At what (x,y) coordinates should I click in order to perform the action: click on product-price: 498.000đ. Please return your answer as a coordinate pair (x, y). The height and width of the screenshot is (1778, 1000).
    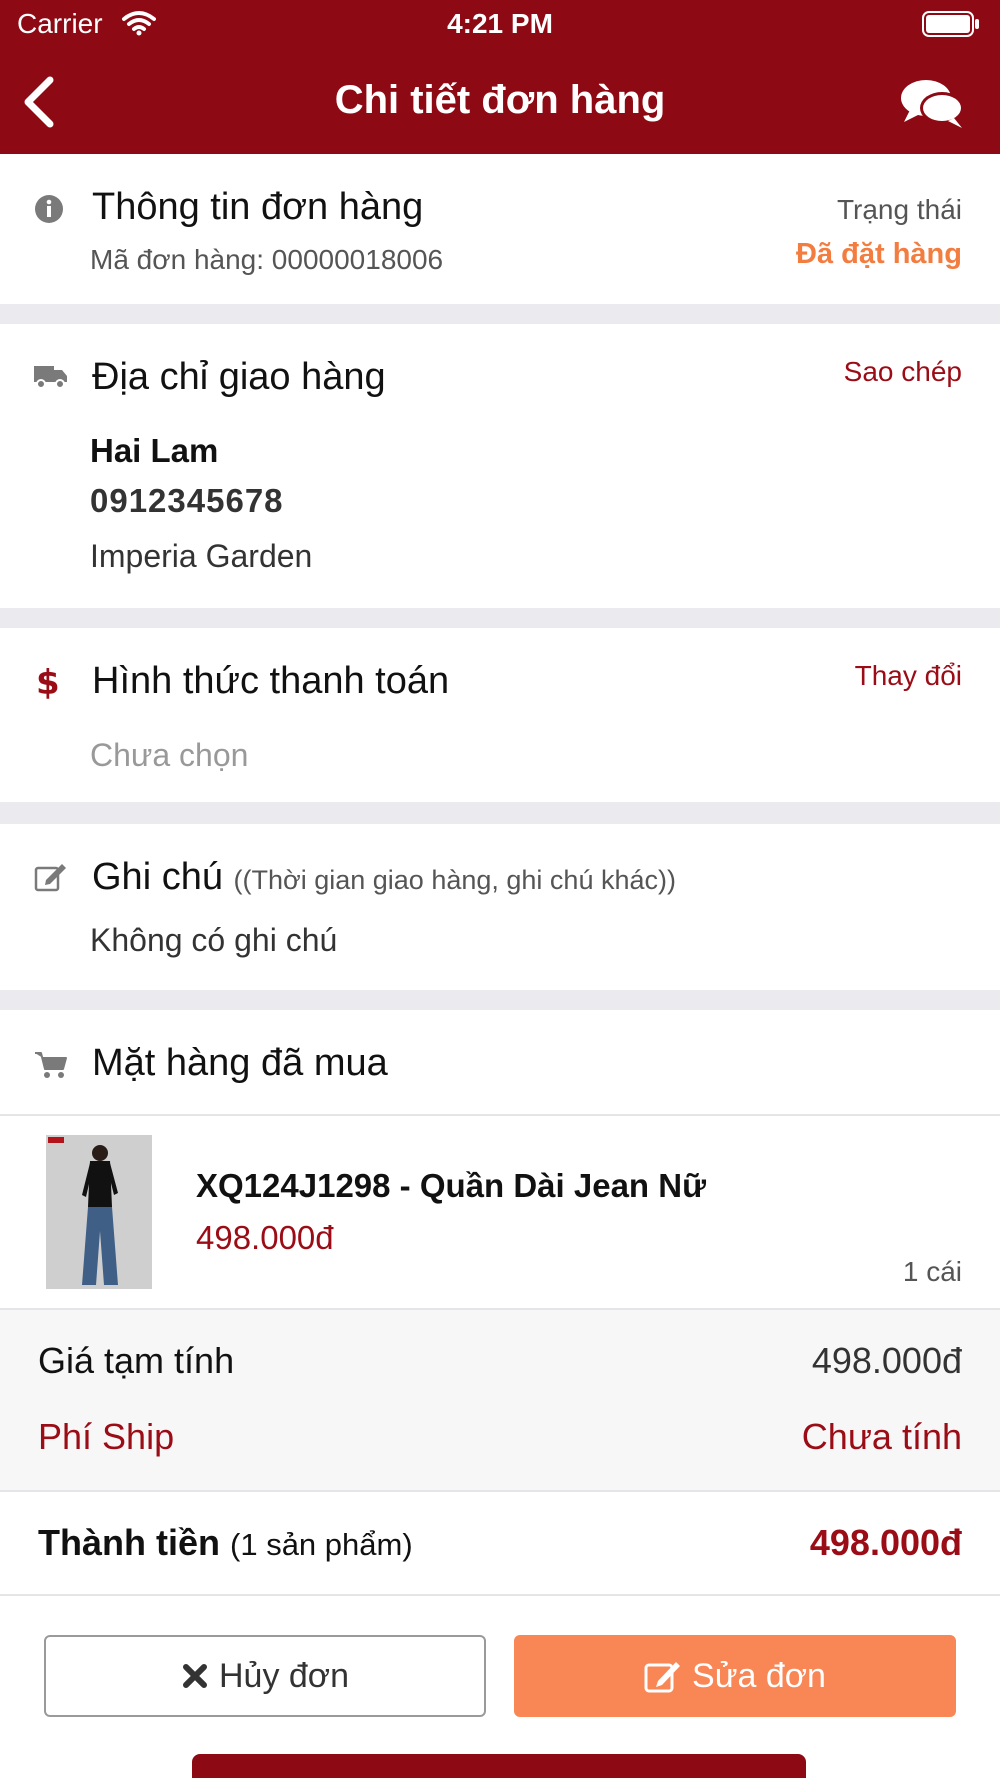
    Looking at the image, I should click on (265, 1237).